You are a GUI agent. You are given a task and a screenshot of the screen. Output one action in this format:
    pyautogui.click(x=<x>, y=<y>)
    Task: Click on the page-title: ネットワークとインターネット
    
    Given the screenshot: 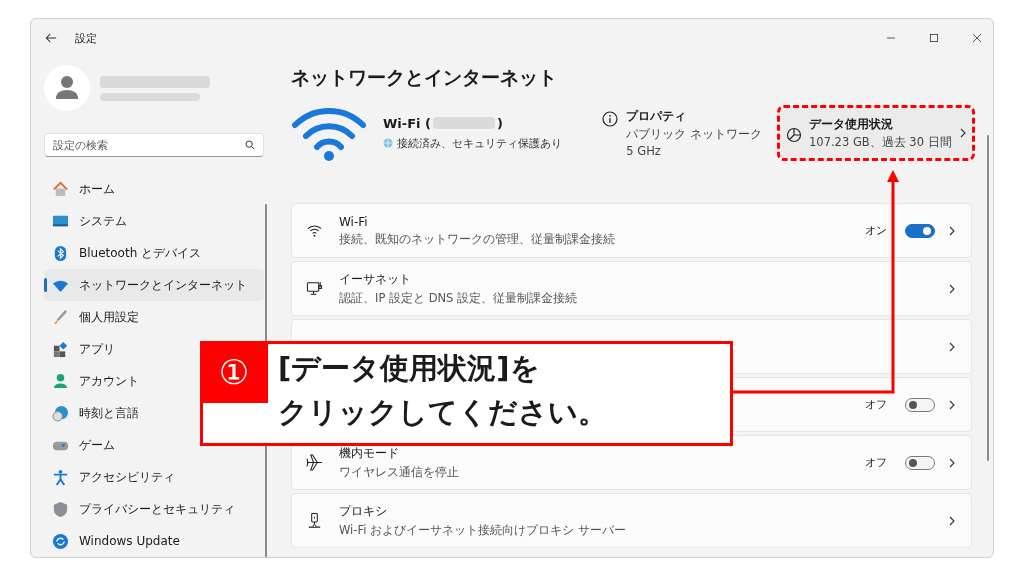 What is the action you would take?
    pyautogui.click(x=424, y=77)
    